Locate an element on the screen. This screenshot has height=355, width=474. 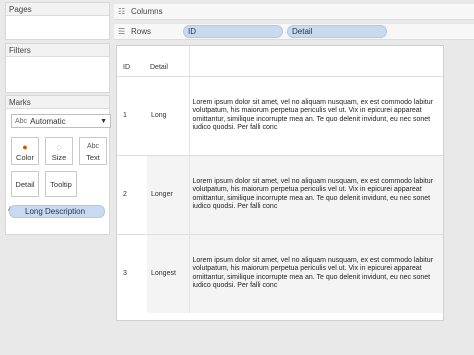
marks-title: Marks is located at coordinates (57, 102).